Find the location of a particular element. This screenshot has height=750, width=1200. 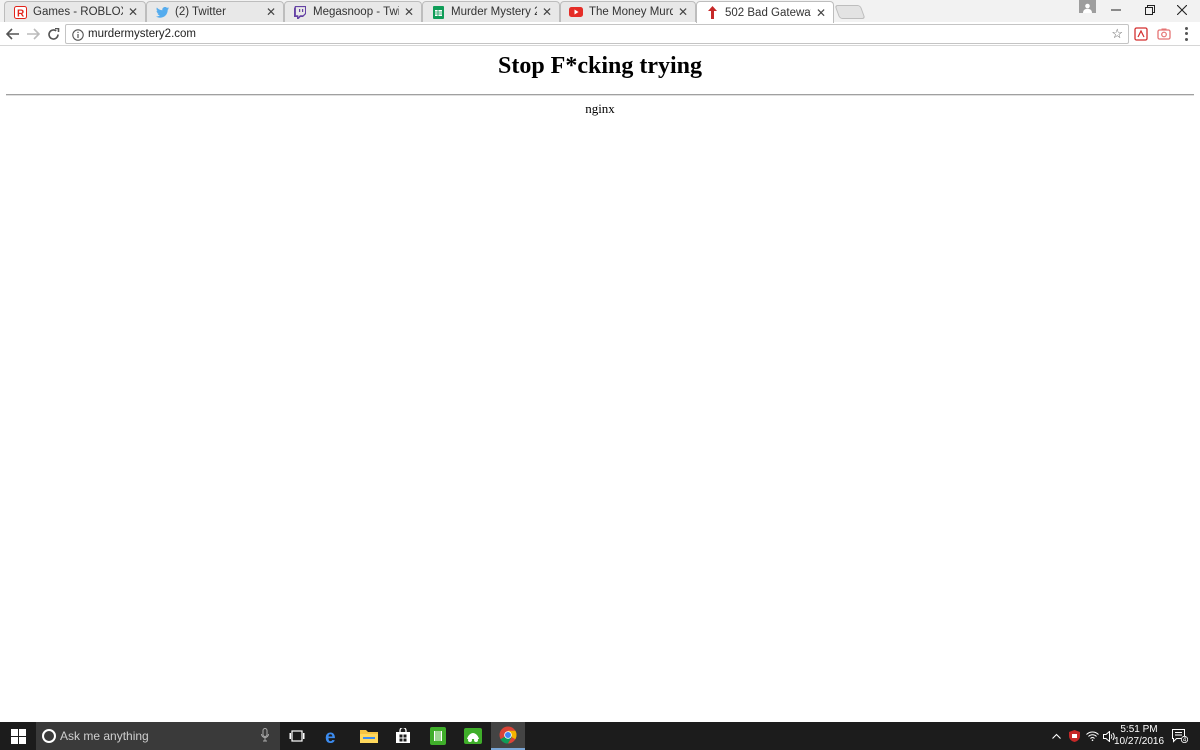

start-button is located at coordinates (18, 736).